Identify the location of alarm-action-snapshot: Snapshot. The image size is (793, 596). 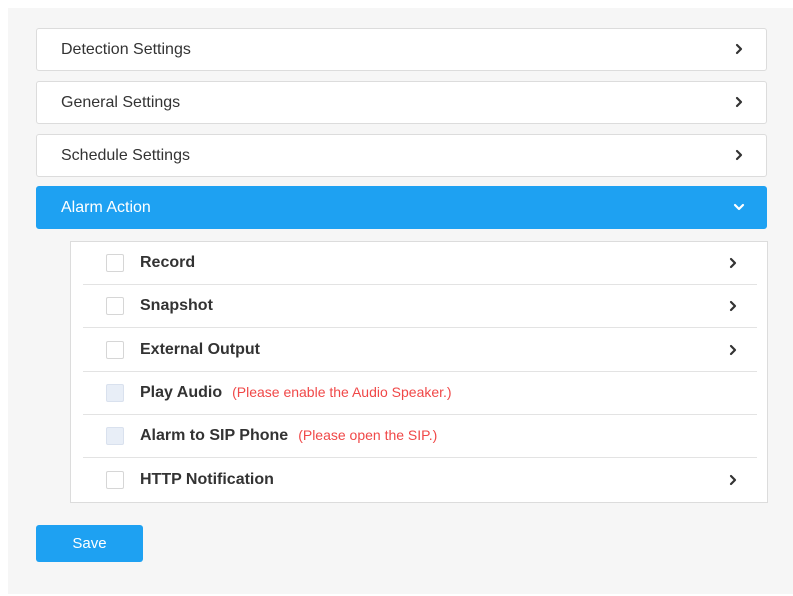
(420, 306).